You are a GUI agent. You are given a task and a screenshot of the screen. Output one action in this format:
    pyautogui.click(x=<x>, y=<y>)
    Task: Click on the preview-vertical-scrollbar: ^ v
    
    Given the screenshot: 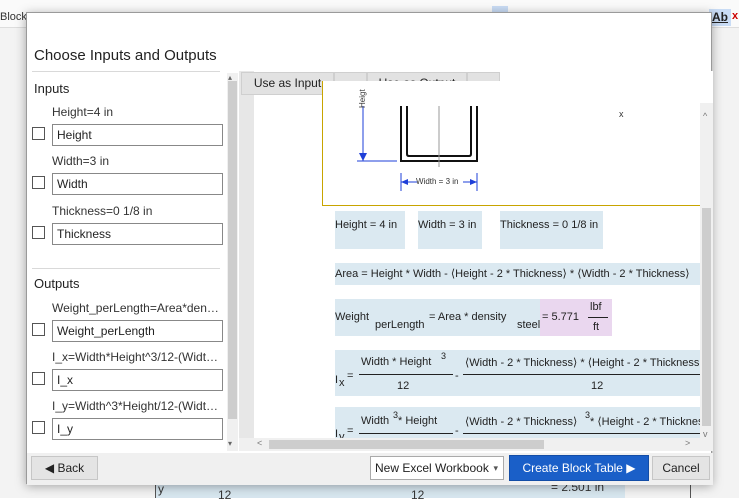 What is the action you would take?
    pyautogui.click(x=706, y=277)
    